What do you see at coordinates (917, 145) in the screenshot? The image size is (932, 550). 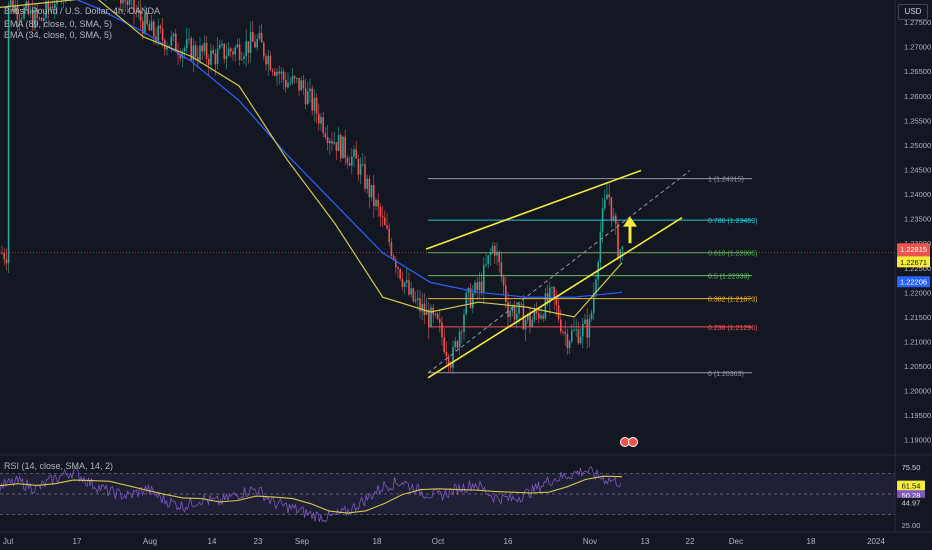 I see `price-tick-label: 1.25000` at bounding box center [917, 145].